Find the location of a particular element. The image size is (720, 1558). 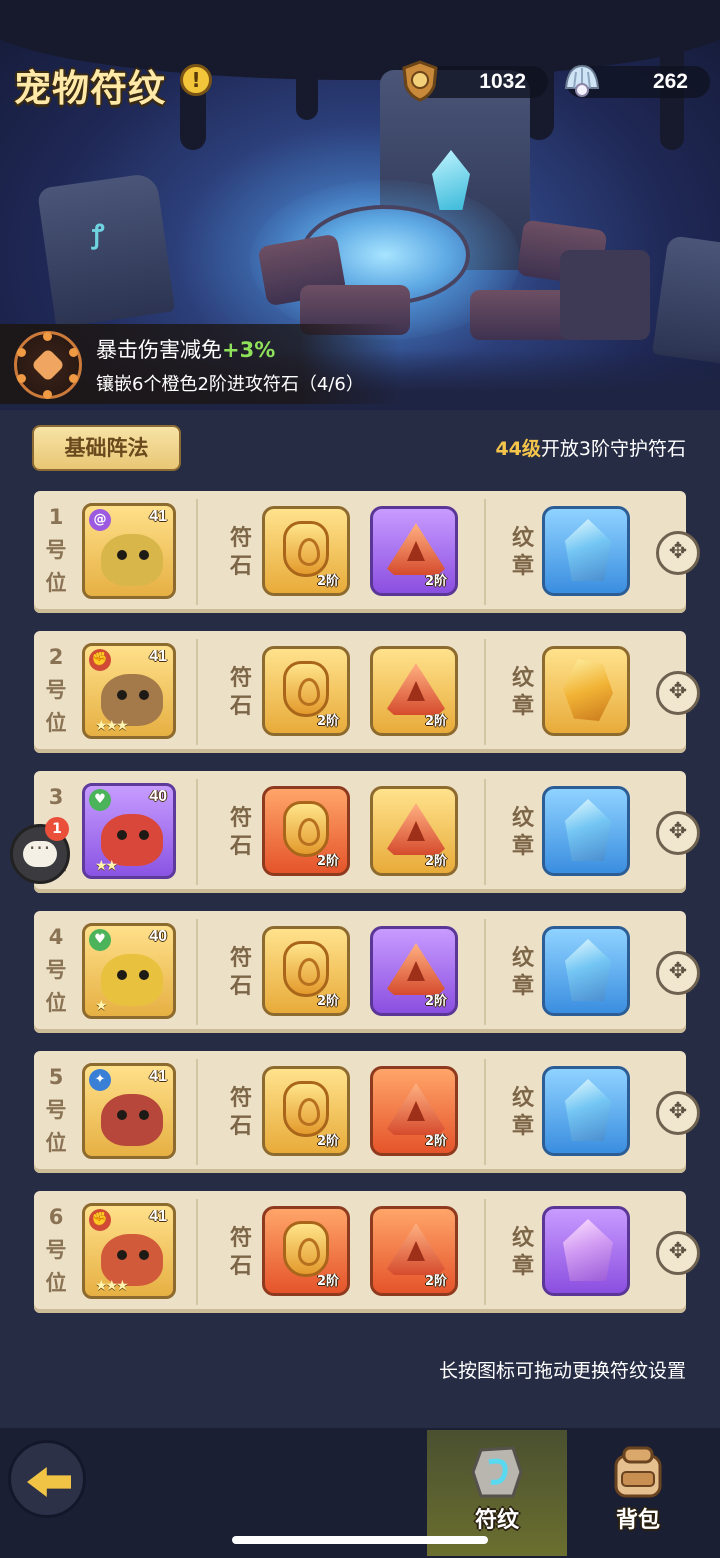

bonus-effect: 暴击伤害减免+3% is located at coordinates (185, 349).